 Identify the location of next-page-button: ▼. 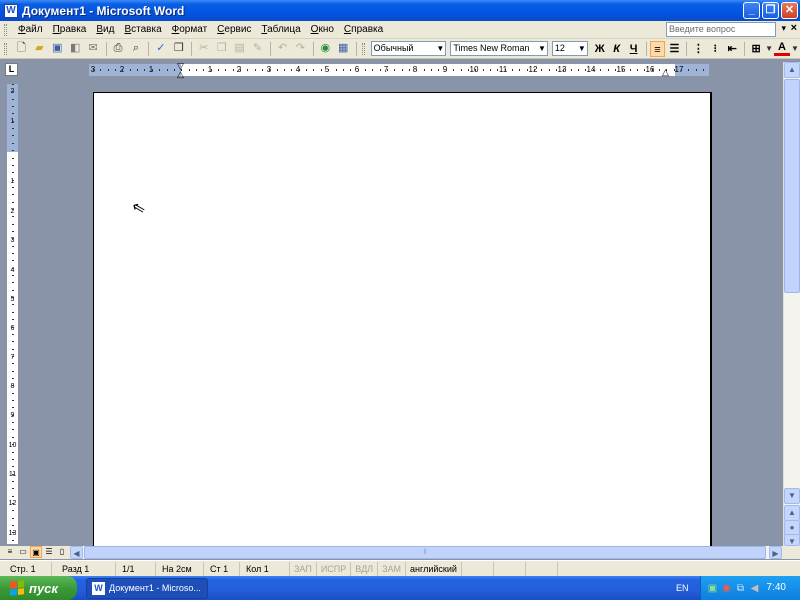
(792, 540).